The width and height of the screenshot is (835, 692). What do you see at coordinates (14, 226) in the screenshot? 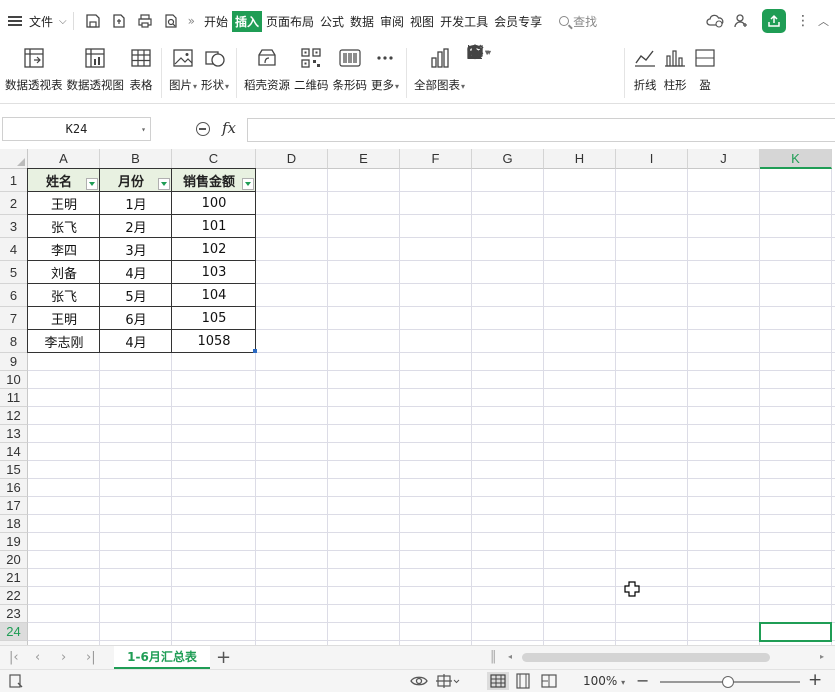
I see `row-header-3: 3` at bounding box center [14, 226].